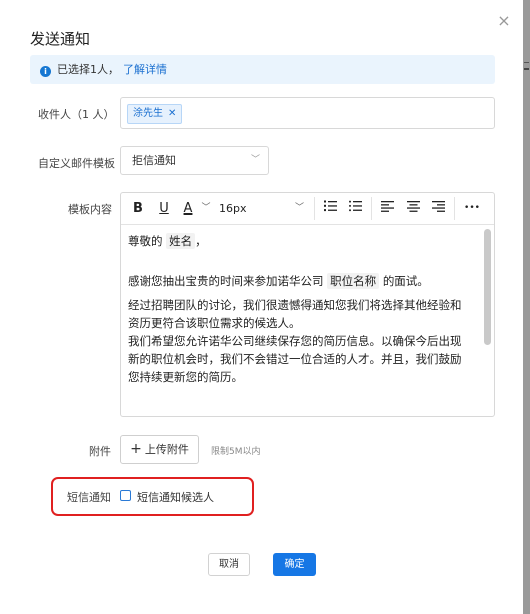  Describe the element at coordinates (76, 114) in the screenshot. I see `recipients-label: 收件人（1 人）` at that location.